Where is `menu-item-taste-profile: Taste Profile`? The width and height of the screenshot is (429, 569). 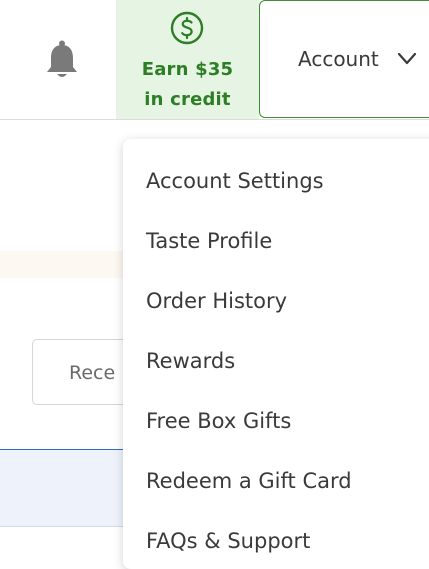 menu-item-taste-profile: Taste Profile is located at coordinates (209, 241).